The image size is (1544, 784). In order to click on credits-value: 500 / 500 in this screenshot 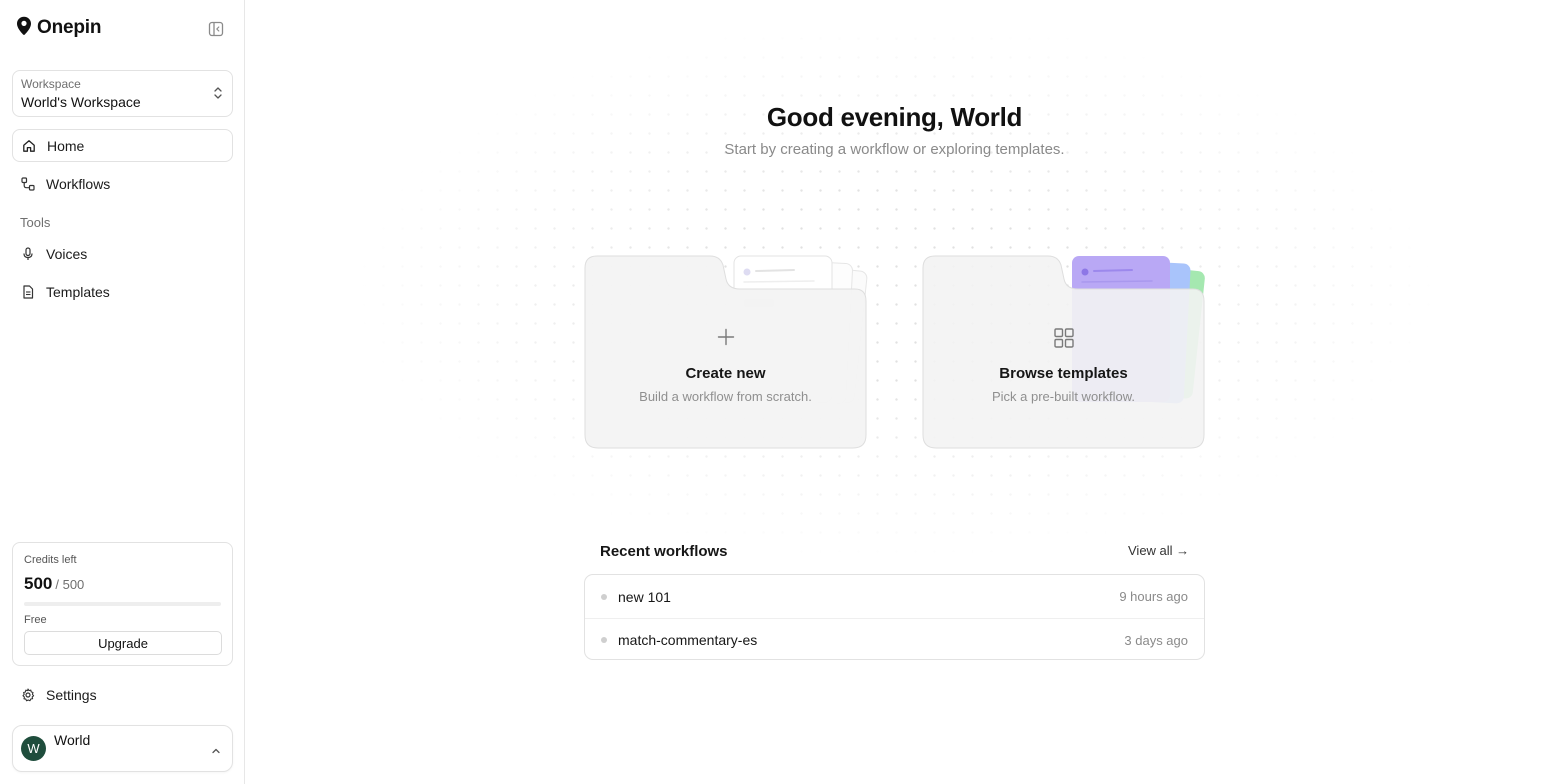, I will do `click(122, 584)`.